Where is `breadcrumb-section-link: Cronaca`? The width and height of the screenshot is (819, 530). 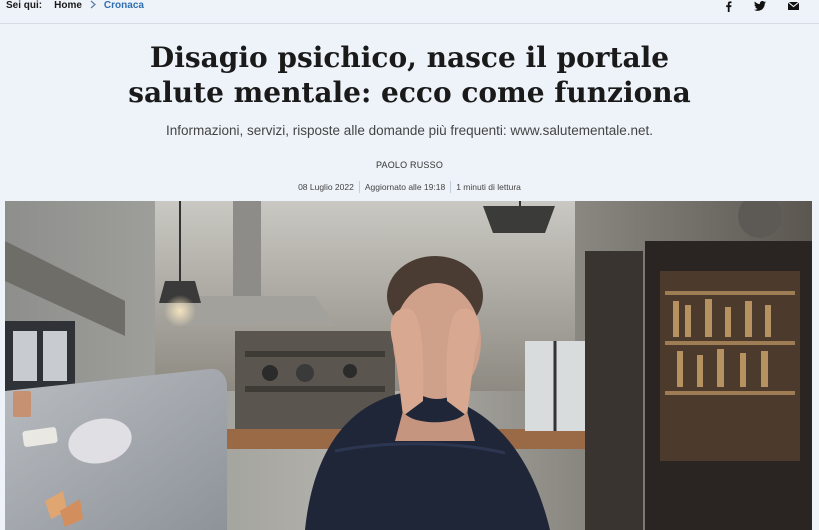 breadcrumb-section-link: Cronaca is located at coordinates (124, 6).